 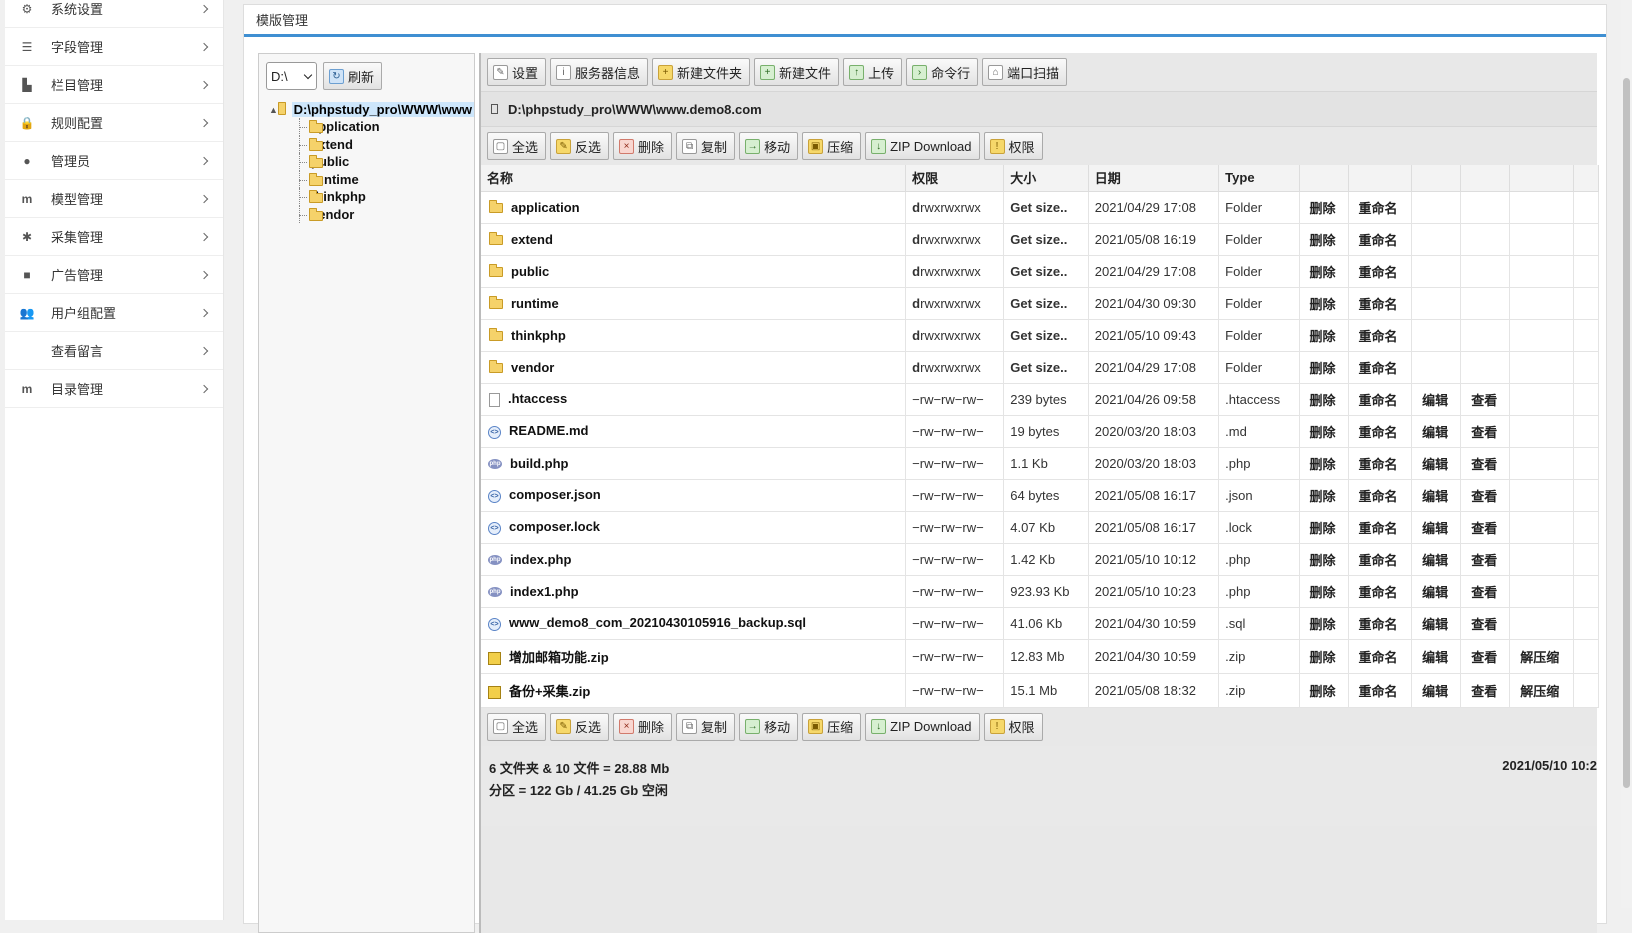 I want to click on column-header-date: 日期, so click(x=1154, y=178).